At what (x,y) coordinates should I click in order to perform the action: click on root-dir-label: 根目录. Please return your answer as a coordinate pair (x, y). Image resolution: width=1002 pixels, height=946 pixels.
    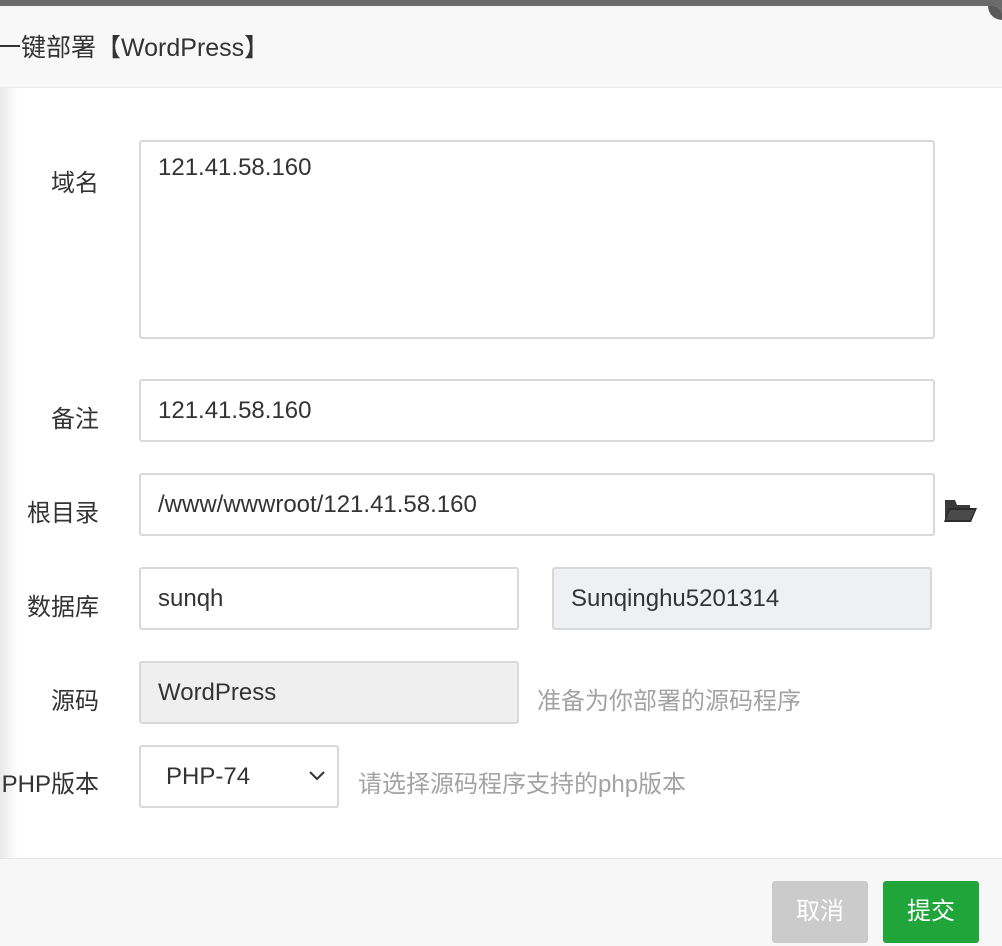
    Looking at the image, I should click on (63, 513).